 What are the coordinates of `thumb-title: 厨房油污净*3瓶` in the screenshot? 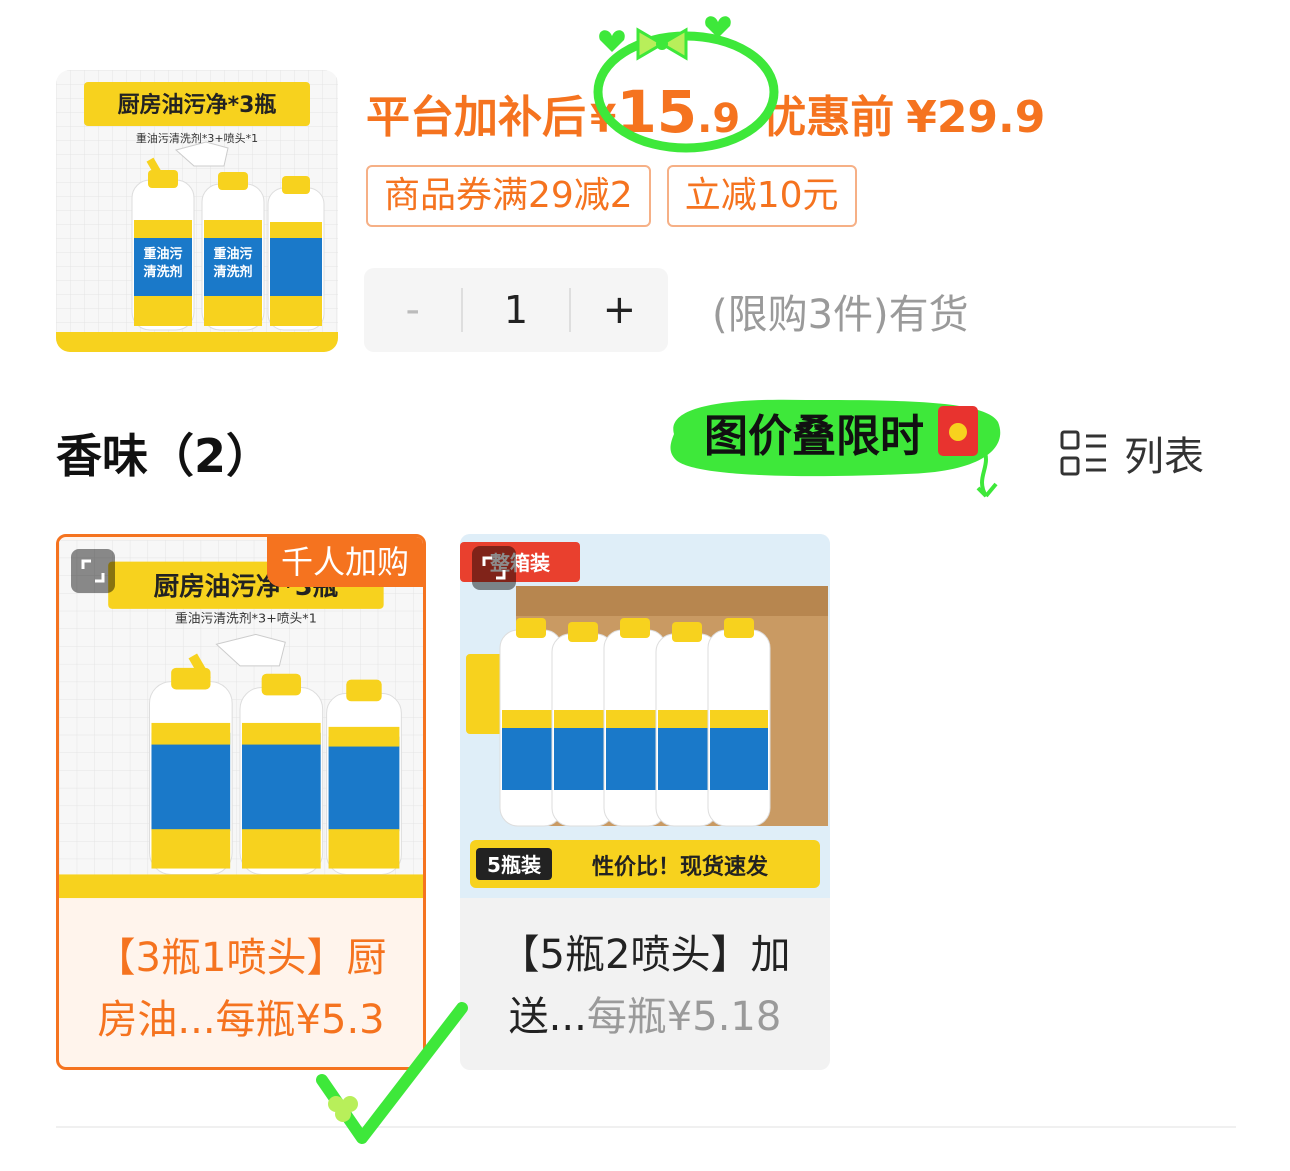 It's located at (197, 105).